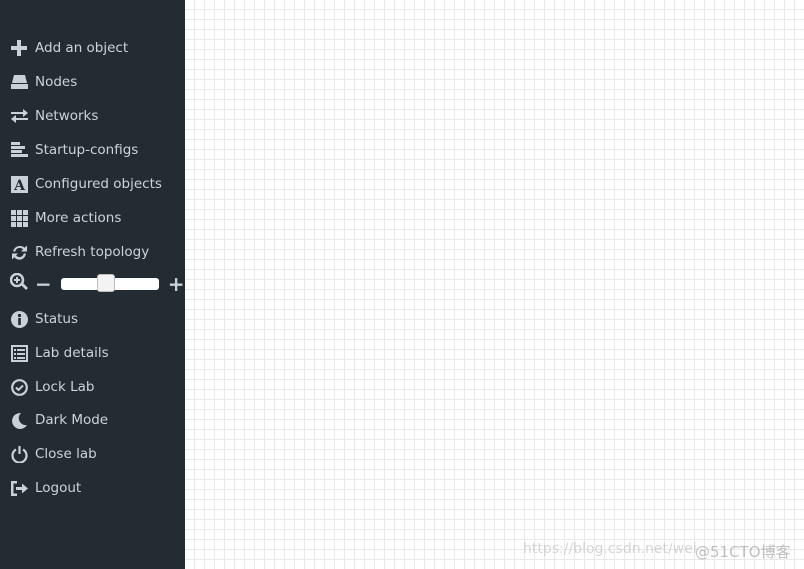  What do you see at coordinates (19, 420) in the screenshot?
I see `moon-icon` at bounding box center [19, 420].